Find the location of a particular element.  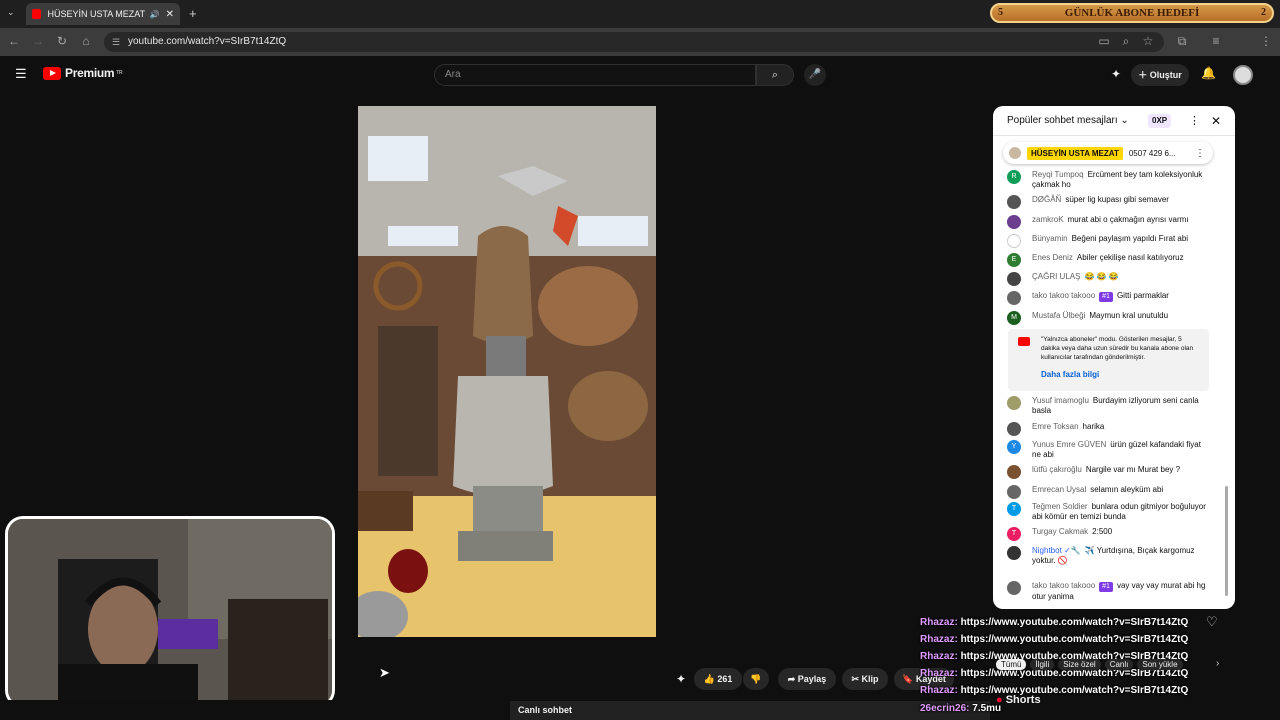

youtube-premium-logo: Premium TR is located at coordinates (83, 73).